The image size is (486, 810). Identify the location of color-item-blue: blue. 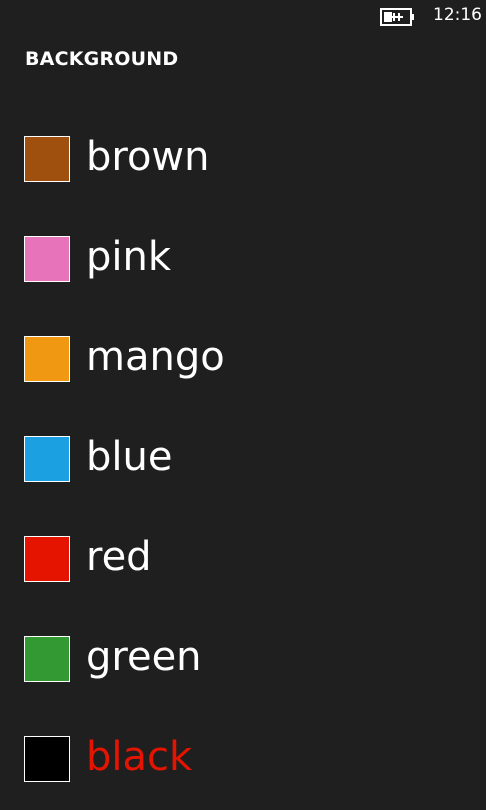
(243, 460).